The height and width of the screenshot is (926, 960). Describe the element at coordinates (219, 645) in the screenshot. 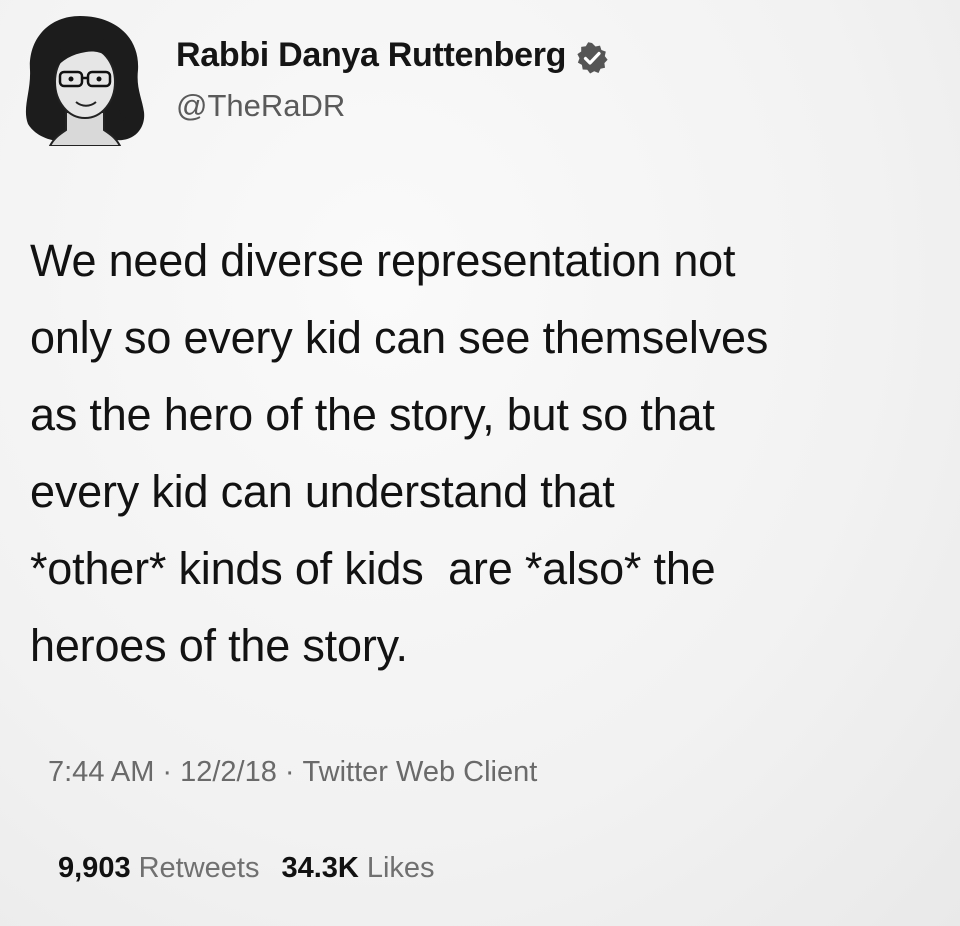

I see `tweet-text-line: heroes of the story.` at that location.